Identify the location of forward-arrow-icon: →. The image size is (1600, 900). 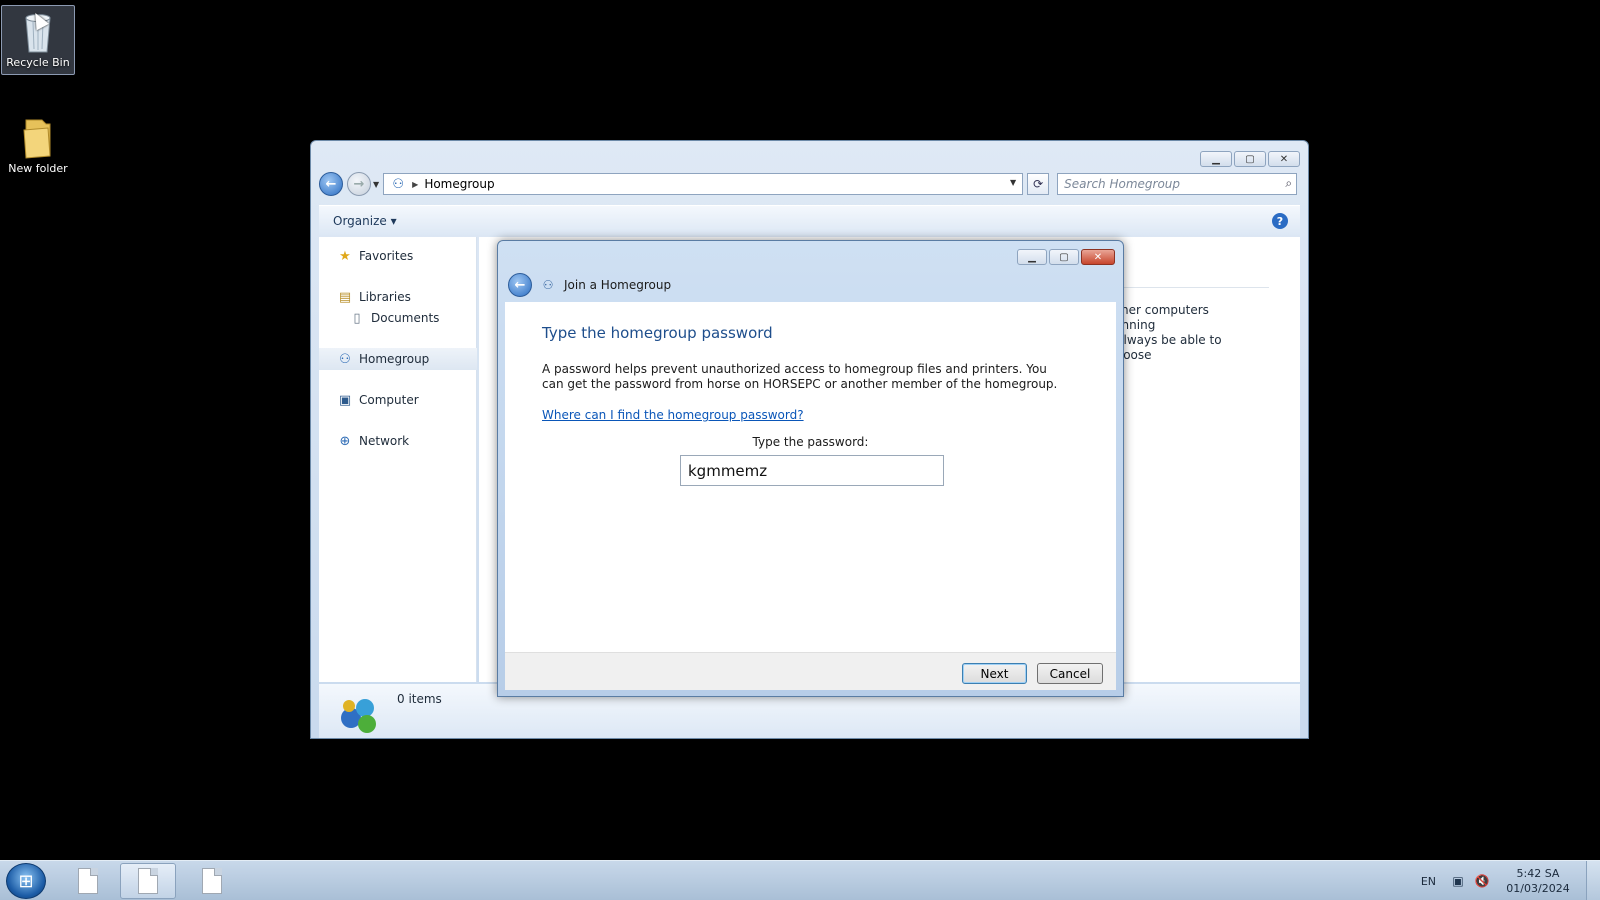
(359, 184).